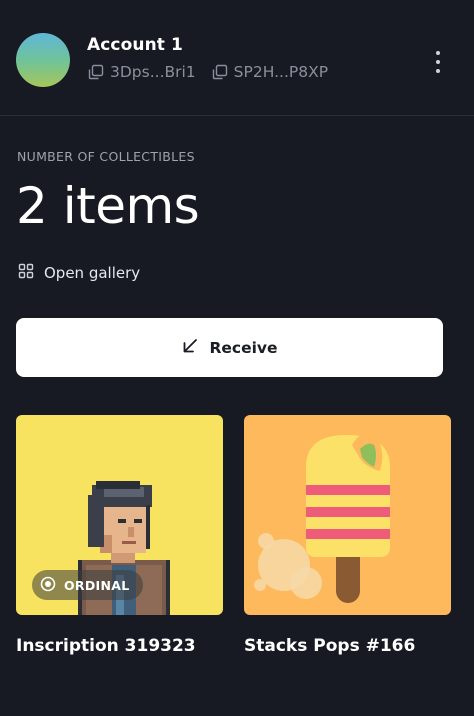 This screenshot has height=716, width=474. I want to click on open-gallery-label: Open gallery, so click(92, 273).